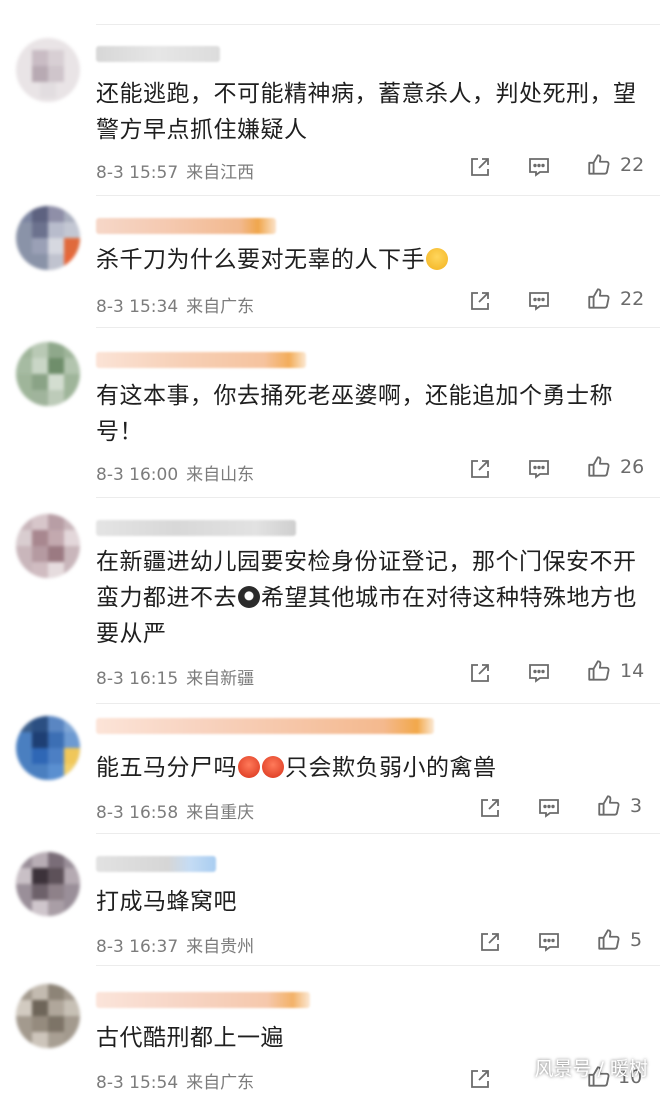  What do you see at coordinates (378, 5) in the screenshot?
I see `previous-comment-remnant` at bounding box center [378, 5].